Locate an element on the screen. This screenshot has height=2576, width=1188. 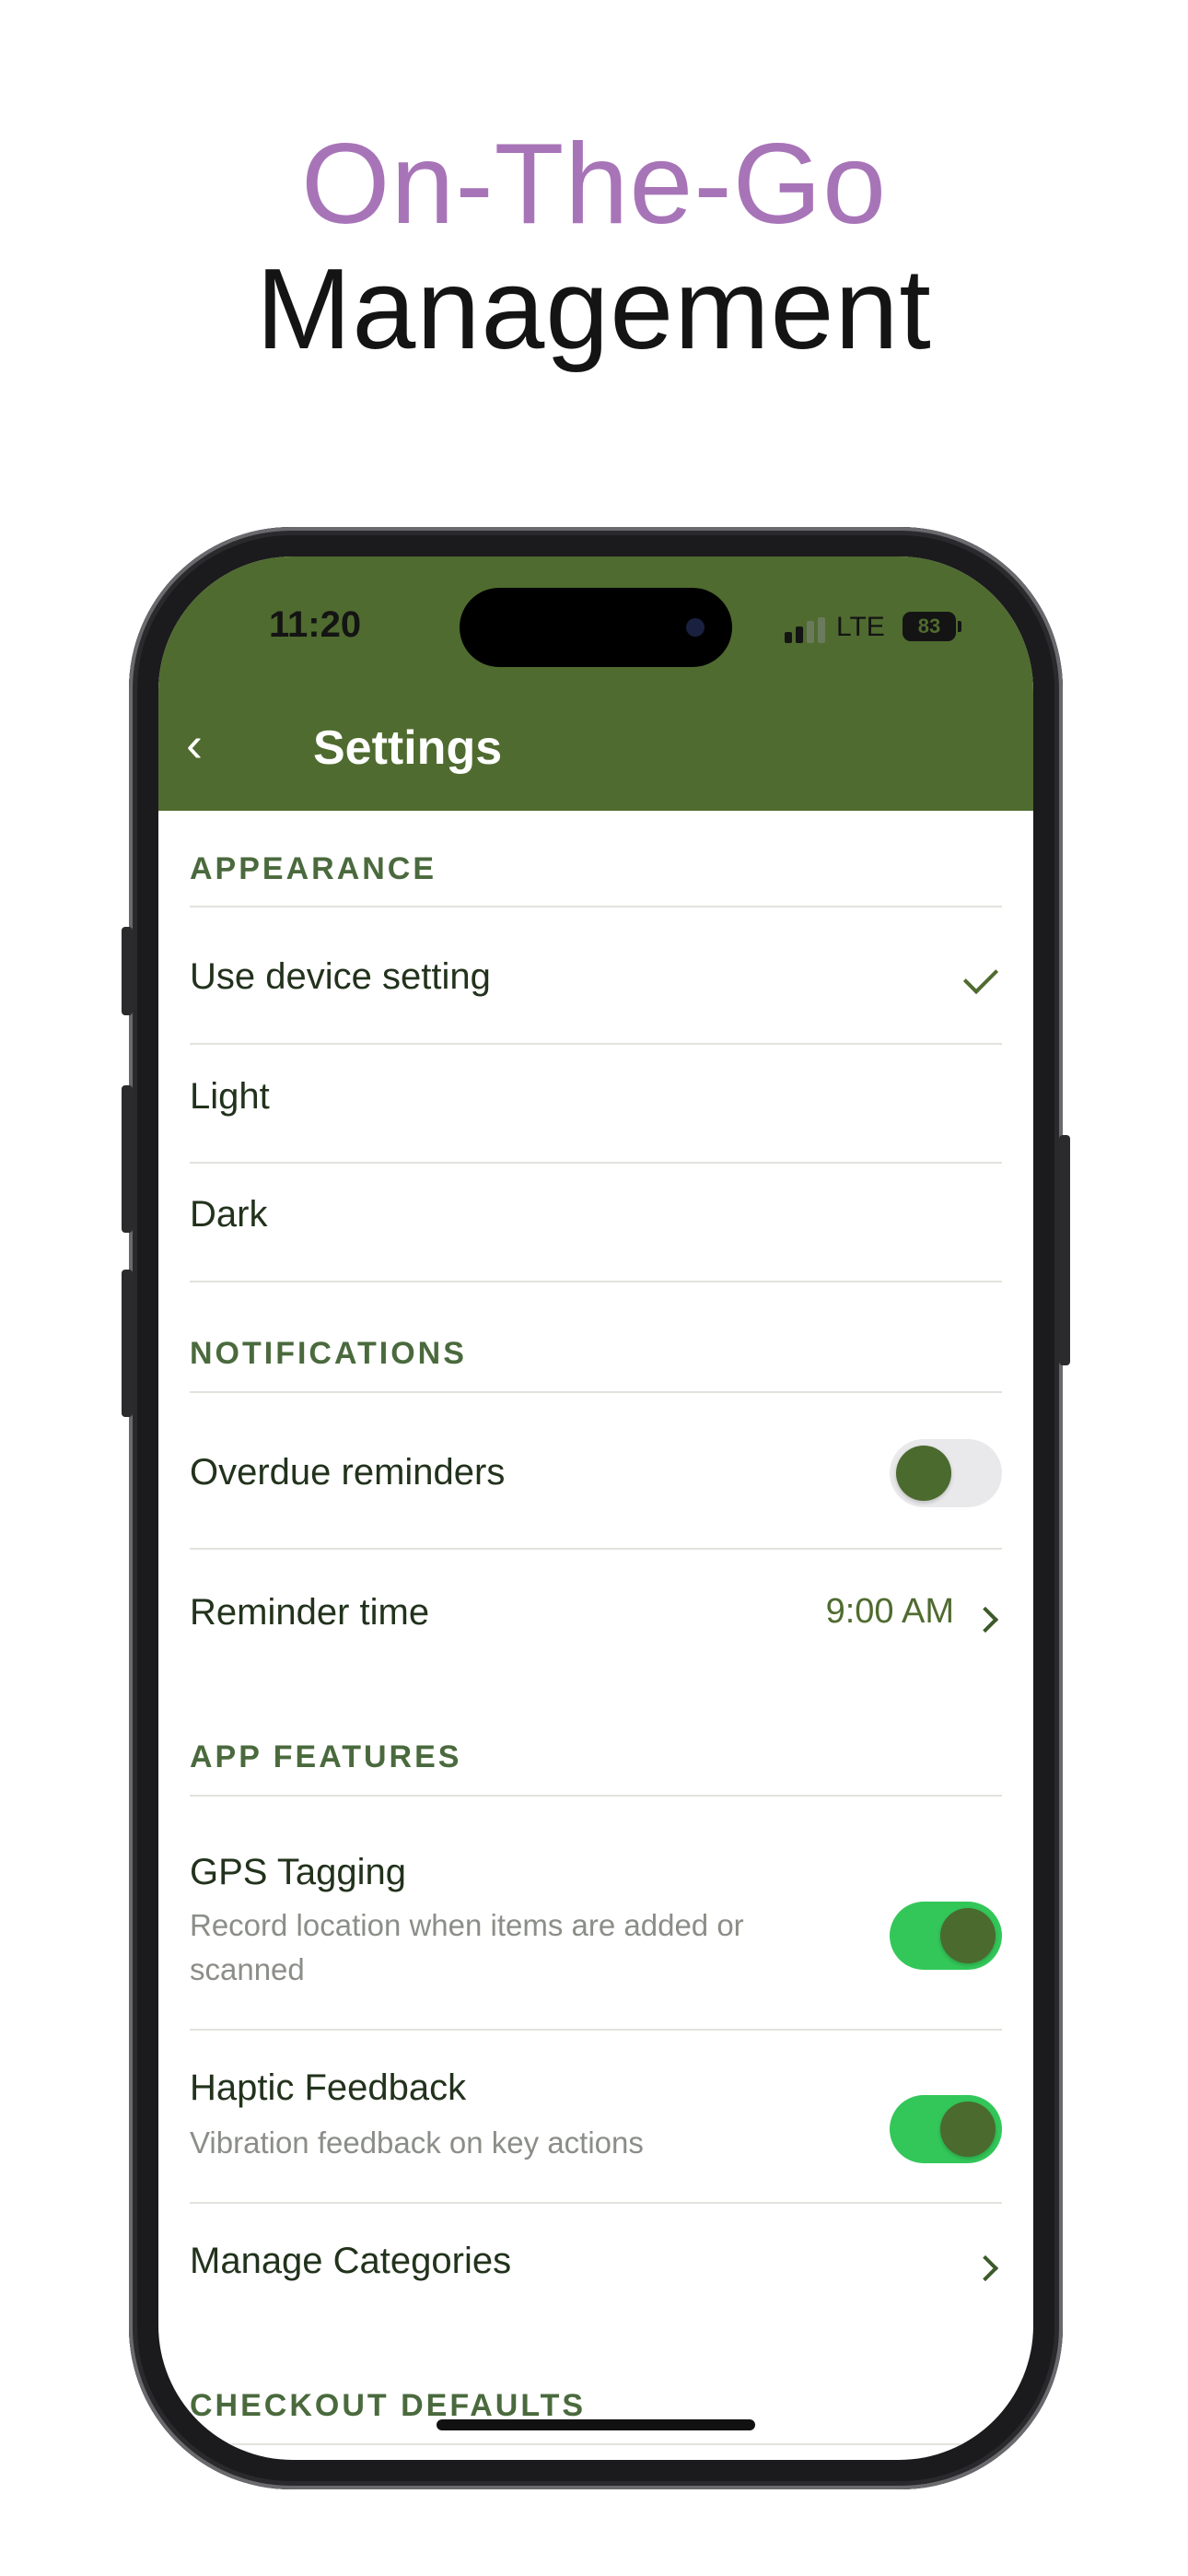
manage-categories-label: Manage Categories is located at coordinates (351, 2261).